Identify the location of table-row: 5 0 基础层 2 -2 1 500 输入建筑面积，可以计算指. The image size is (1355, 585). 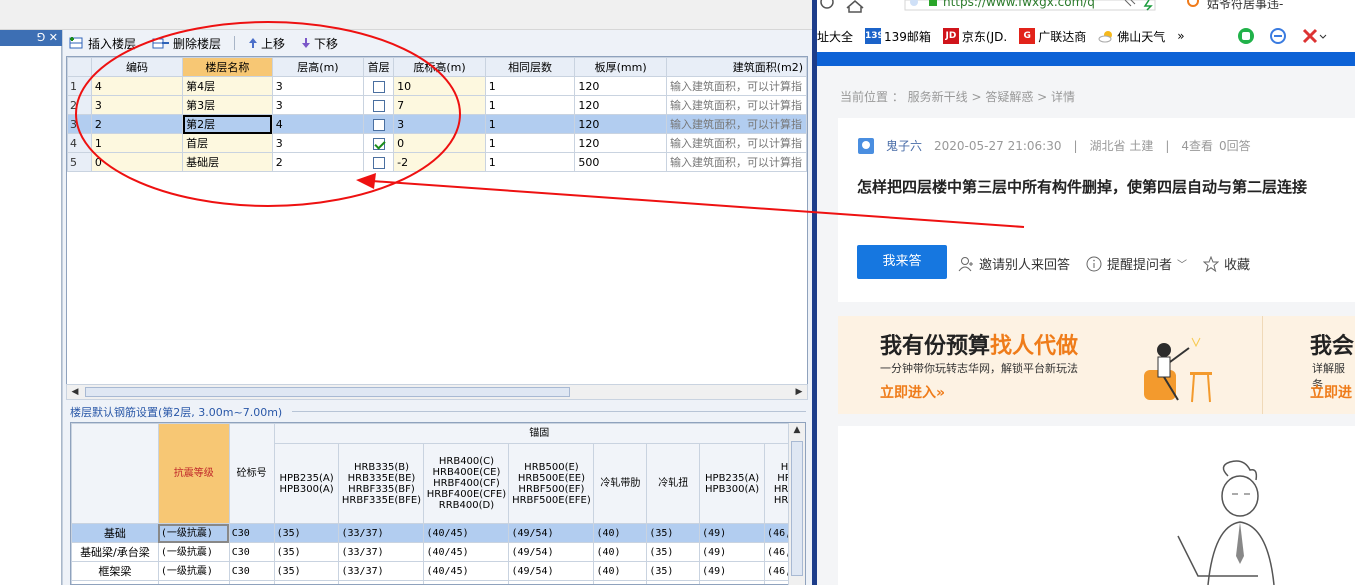
(437, 162).